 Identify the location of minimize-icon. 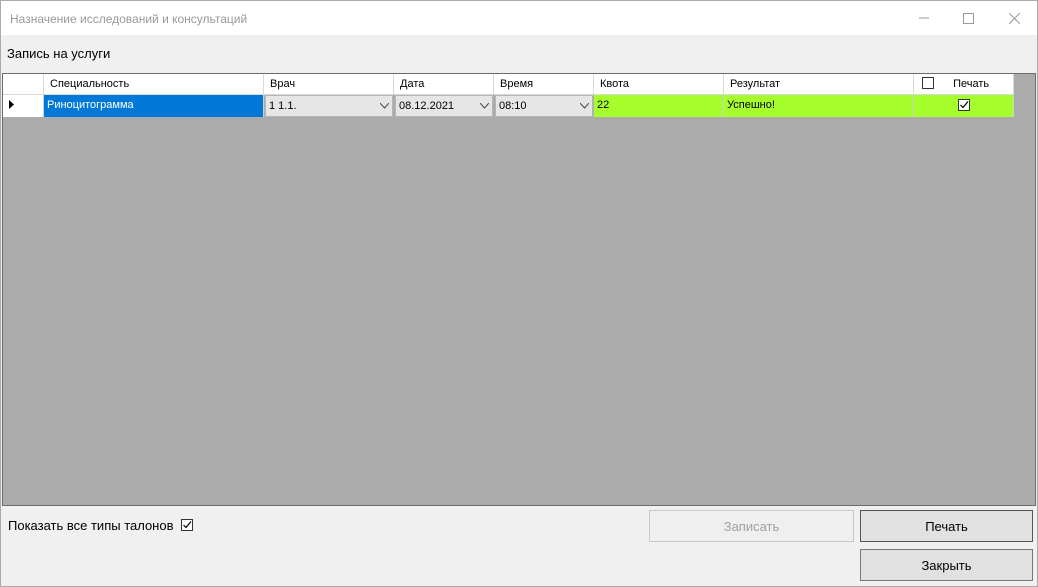
(924, 18).